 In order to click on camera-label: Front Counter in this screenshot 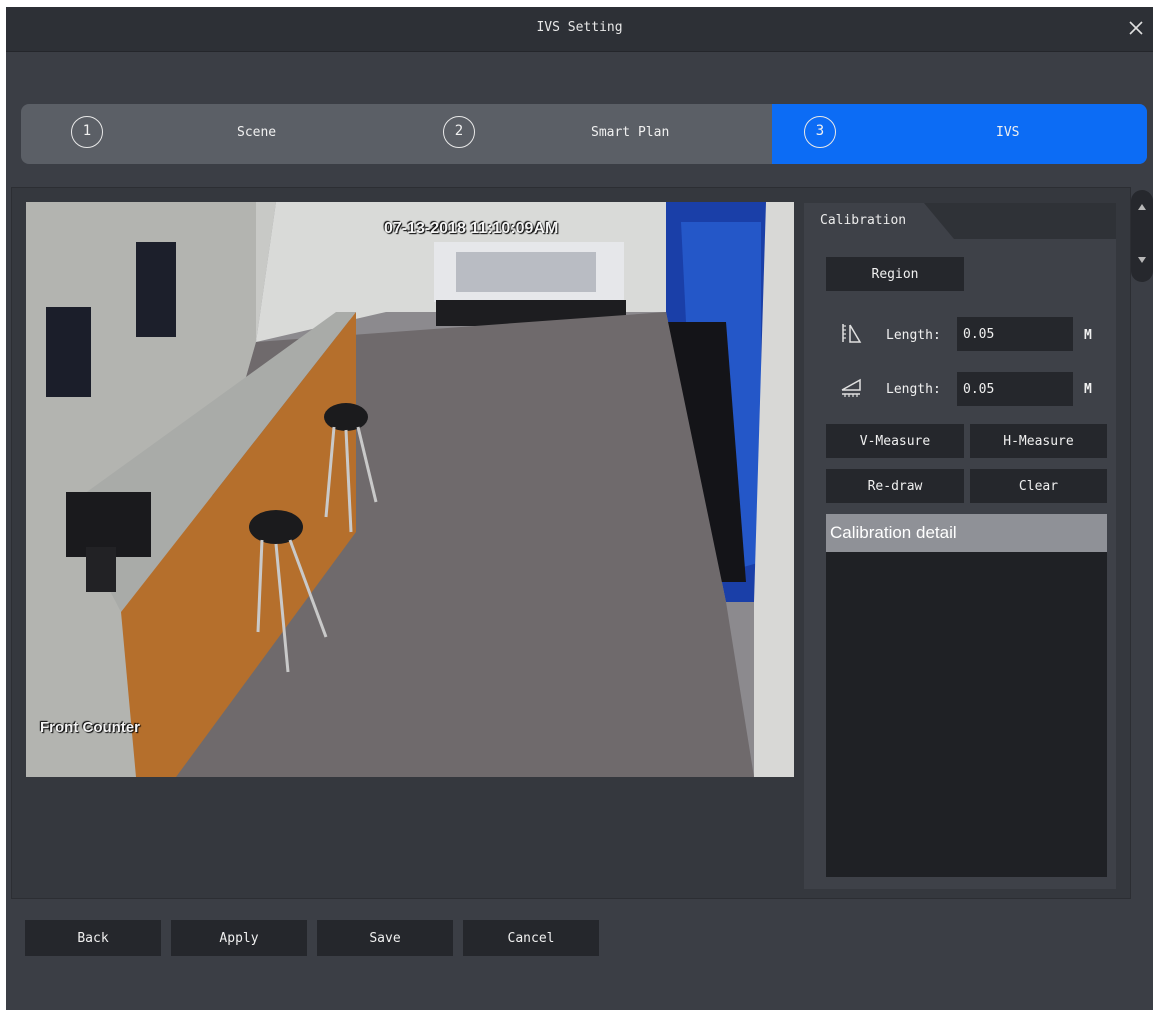, I will do `click(90, 727)`.